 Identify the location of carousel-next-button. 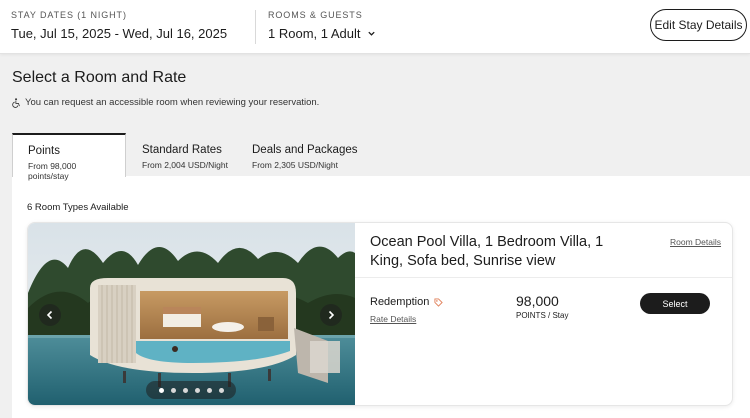
(331, 315).